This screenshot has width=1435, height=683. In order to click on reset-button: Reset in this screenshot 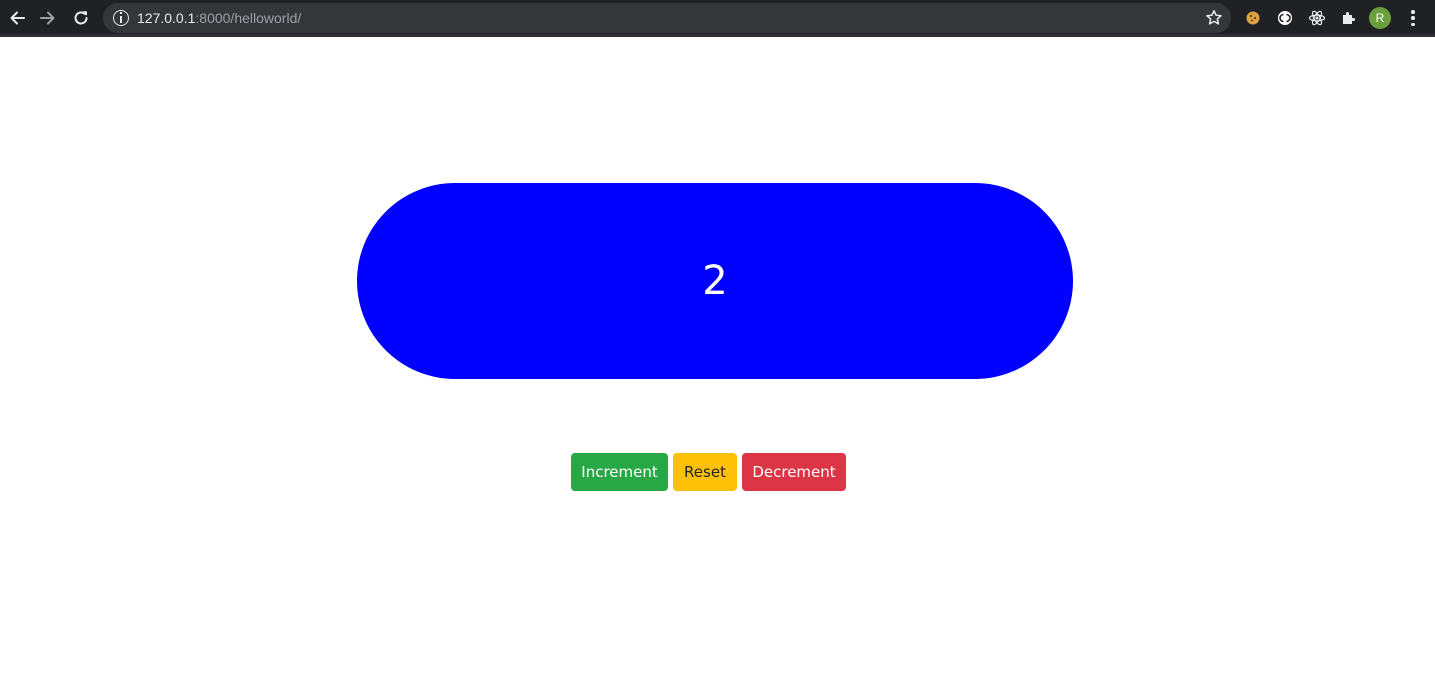, I will do `click(705, 472)`.